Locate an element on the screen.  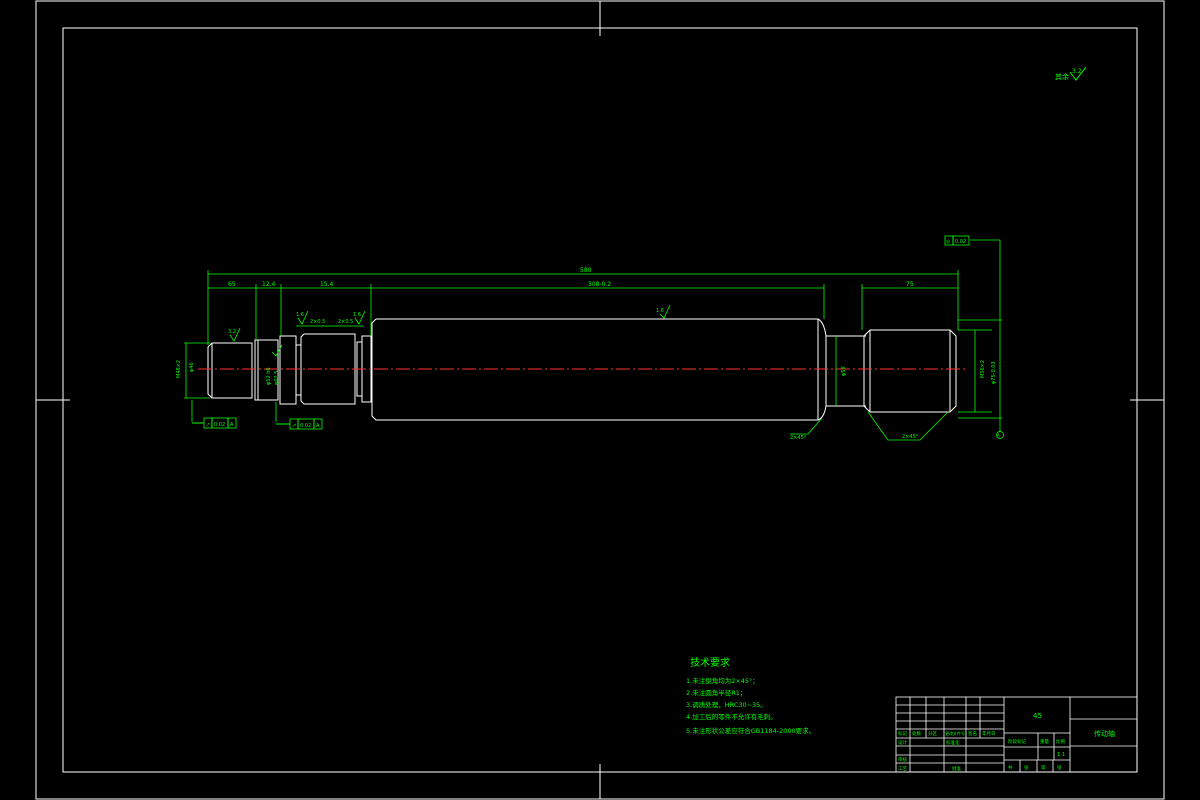
tb-cell-change-doc: 更改文件号 is located at coordinates (955, 733).